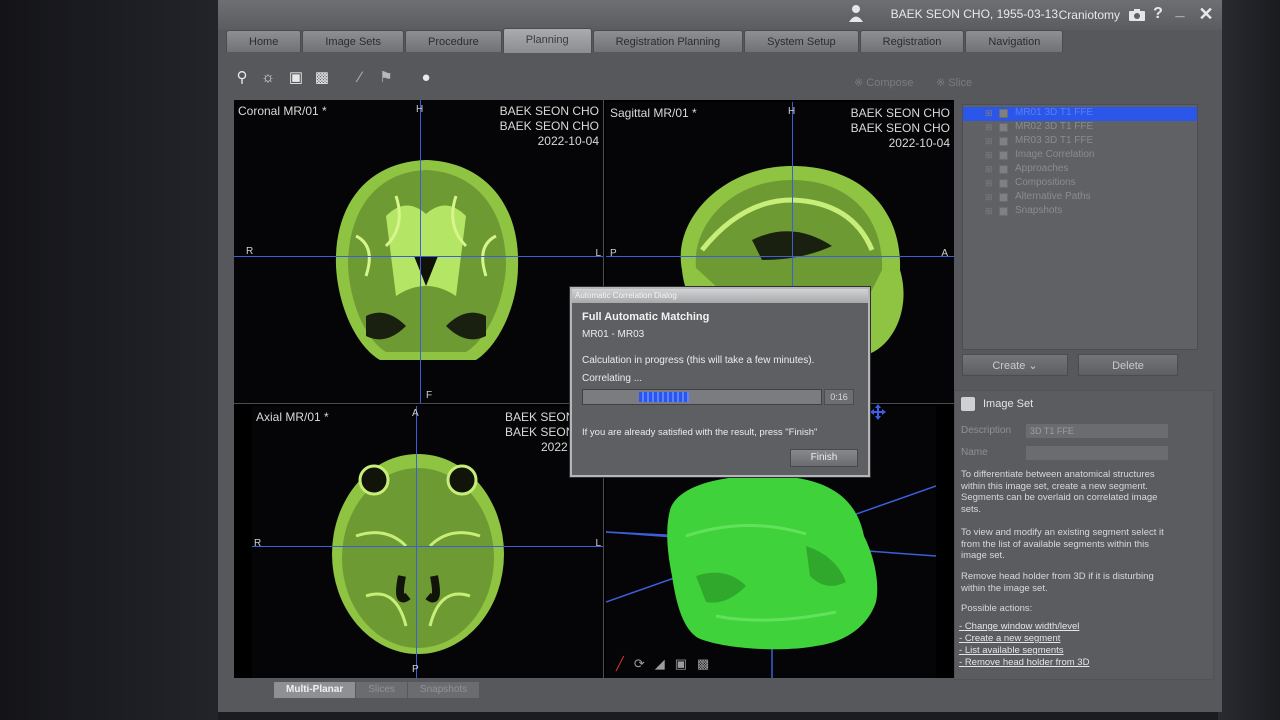  I want to click on tab-system-setup: System Setup, so click(801, 41).